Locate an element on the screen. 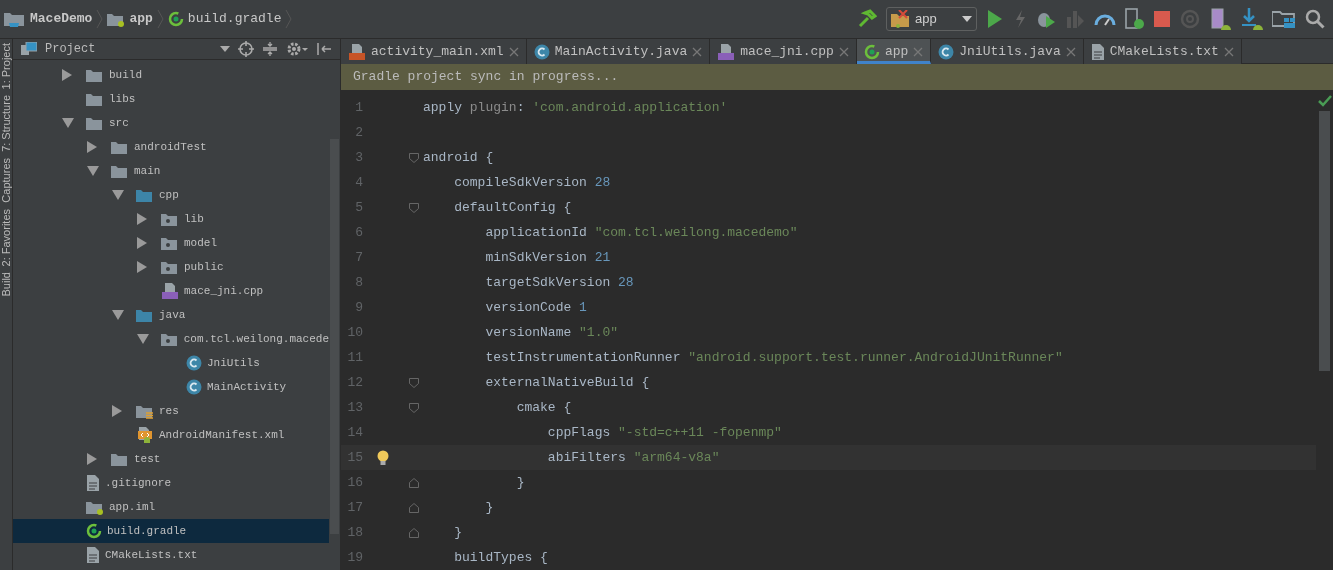 The height and width of the screenshot is (570, 1333). code-line: cmake { is located at coordinates (544, 407).